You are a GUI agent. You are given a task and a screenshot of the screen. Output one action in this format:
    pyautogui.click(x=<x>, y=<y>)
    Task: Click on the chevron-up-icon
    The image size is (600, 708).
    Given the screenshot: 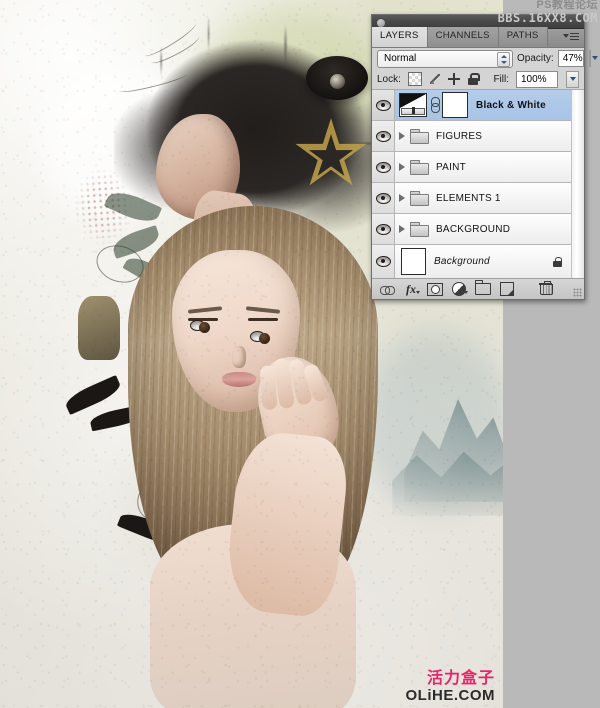 What is the action you would take?
    pyautogui.click(x=503, y=56)
    